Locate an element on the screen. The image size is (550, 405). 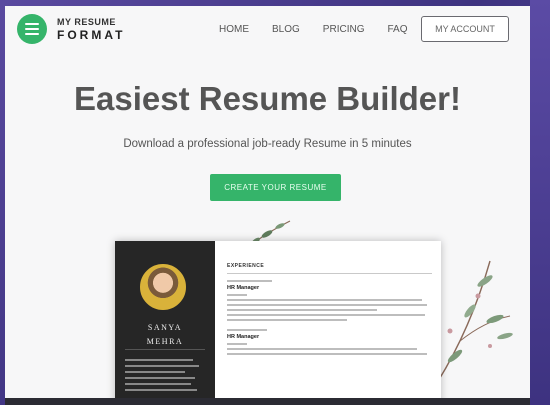
sidebar-divider is located at coordinates (165, 349).